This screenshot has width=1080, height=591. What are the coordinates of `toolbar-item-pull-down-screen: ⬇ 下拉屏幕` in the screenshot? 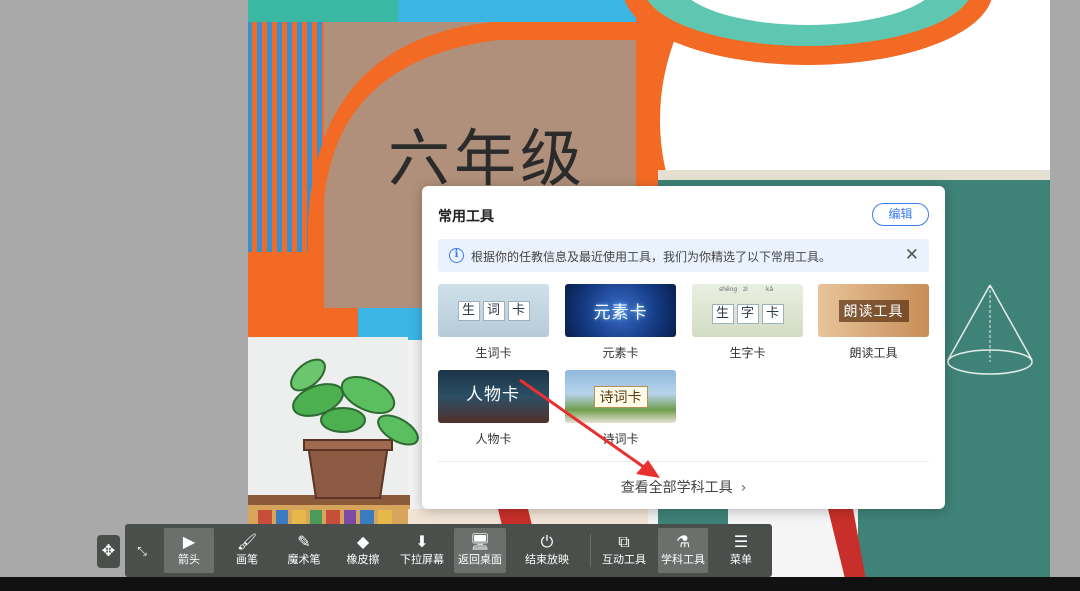 It's located at (422, 550).